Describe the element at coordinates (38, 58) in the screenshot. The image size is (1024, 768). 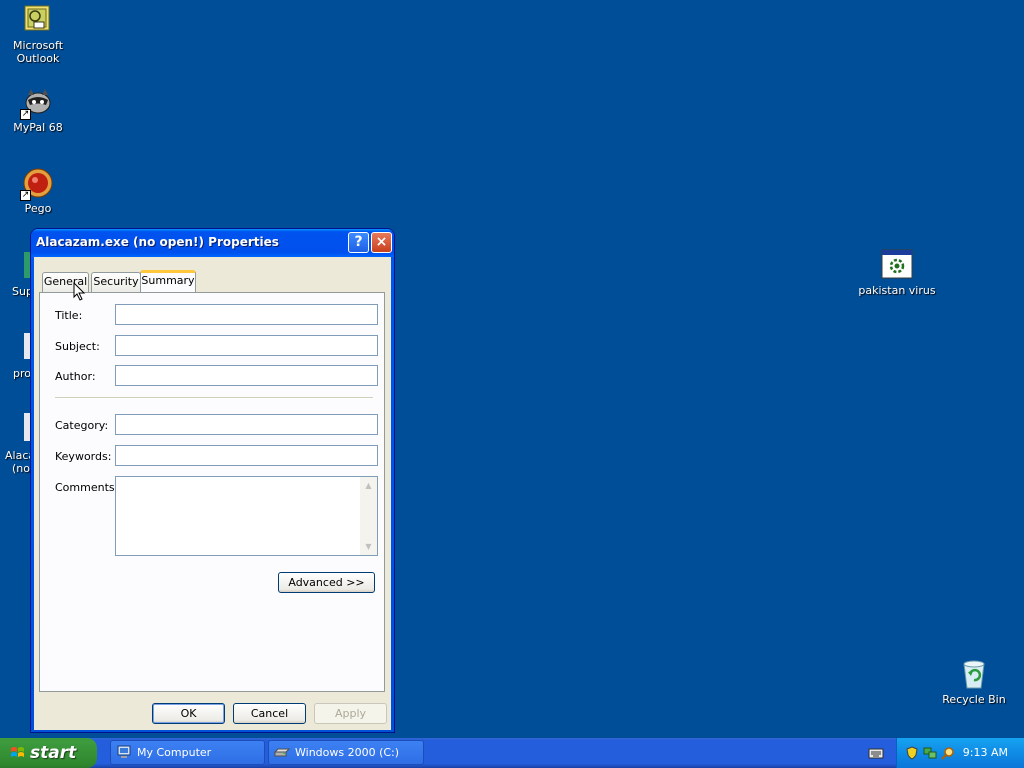
I see `desktop-icon-label: Outlook` at that location.